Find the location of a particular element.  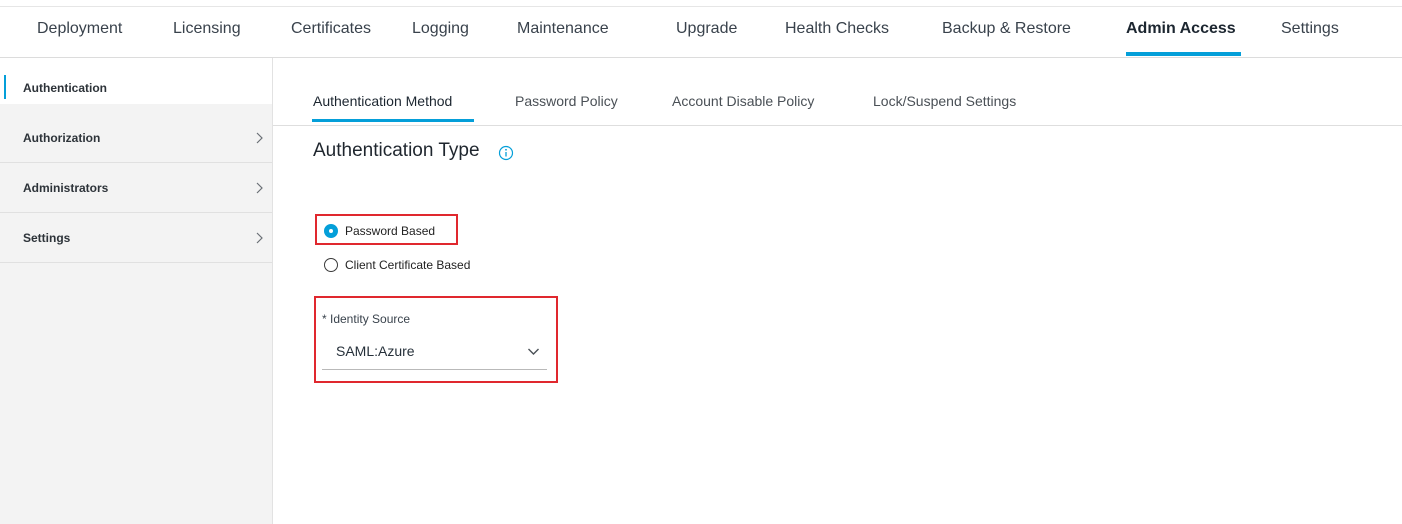

tab-maintenance: Maintenance is located at coordinates (563, 29).